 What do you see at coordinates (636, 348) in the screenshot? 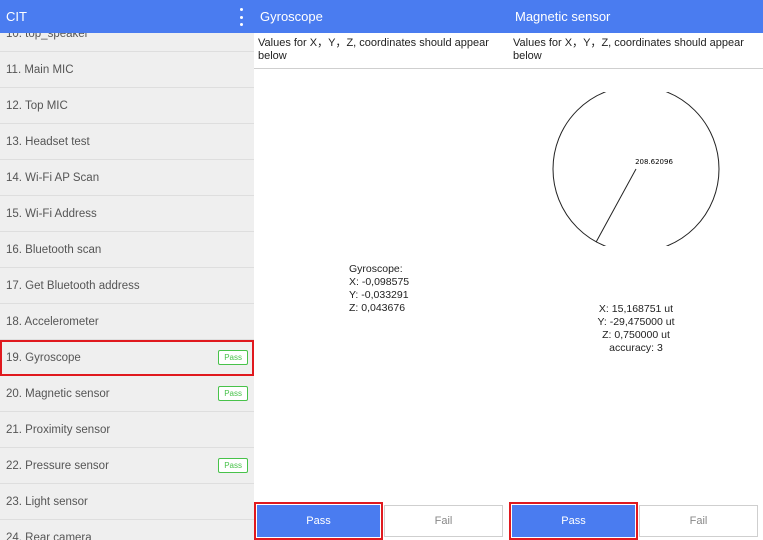
I see `magnetic-accuracy: accuracy: 3` at bounding box center [636, 348].